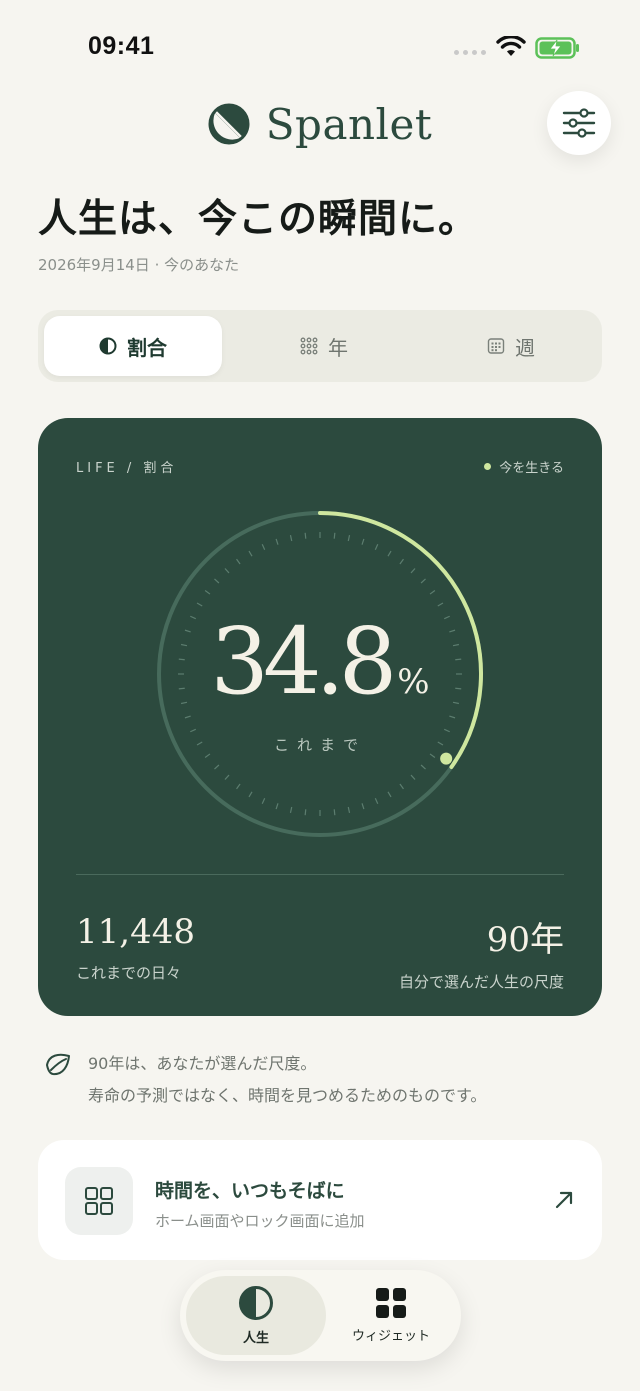 This screenshot has width=640, height=1391. Describe the element at coordinates (525, 347) in the screenshot. I see `segment-label: 週` at that location.